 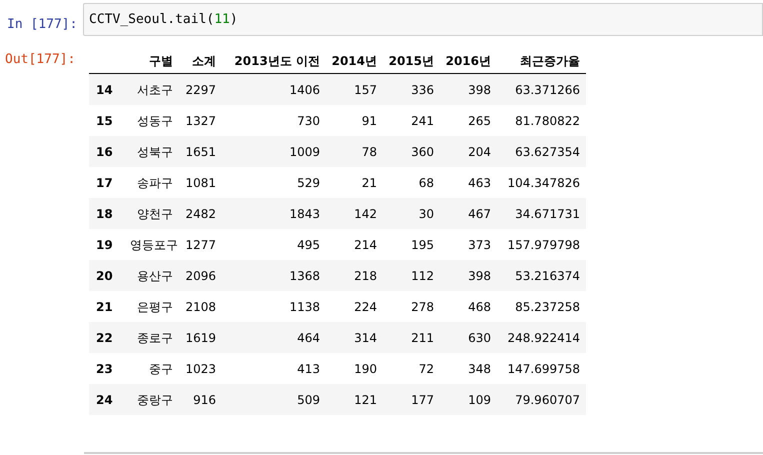 What do you see at coordinates (426, 369) in the screenshot?
I see `table-cell: 72` at bounding box center [426, 369].